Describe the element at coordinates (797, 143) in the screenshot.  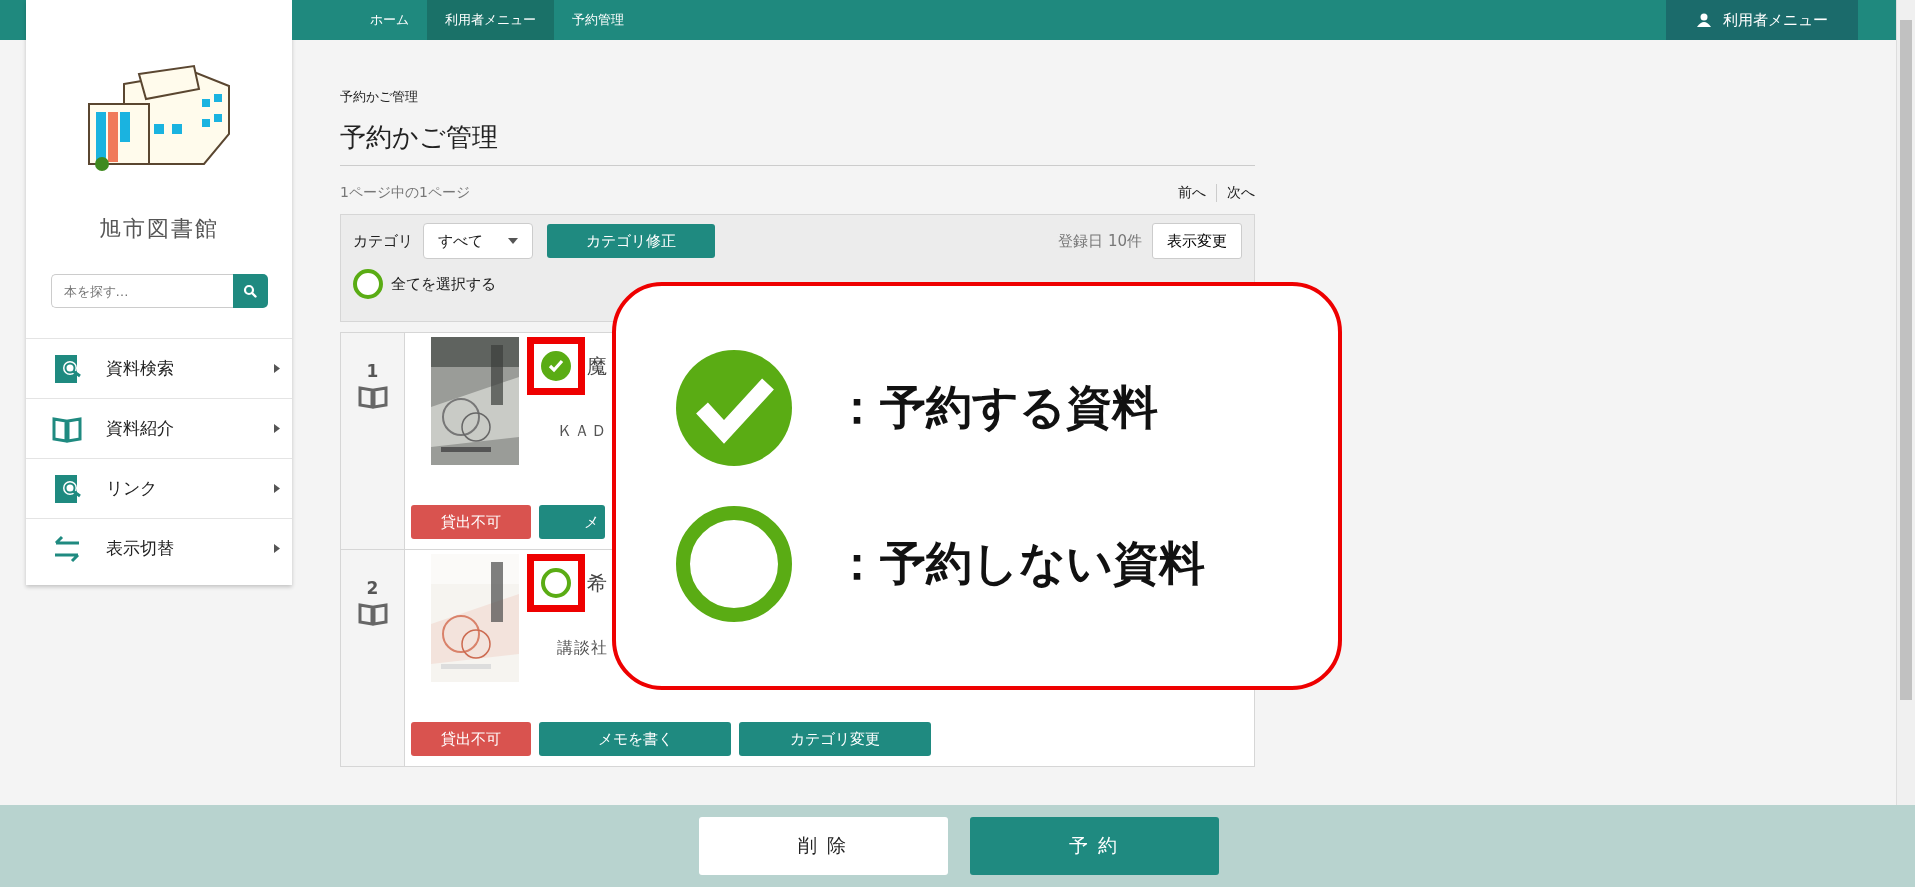
I see `page-title: 予約かご管理` at that location.